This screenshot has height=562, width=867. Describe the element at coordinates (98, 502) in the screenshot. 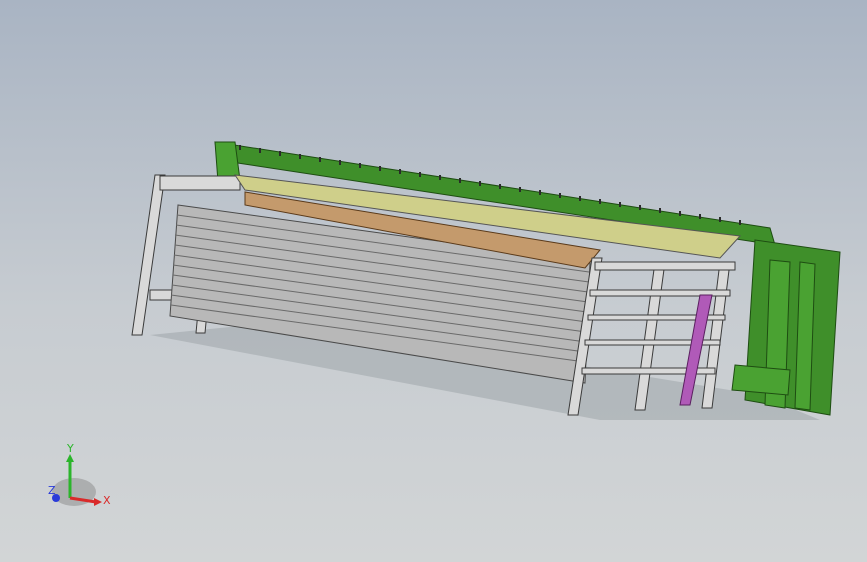

I see `x-axis-head` at that location.